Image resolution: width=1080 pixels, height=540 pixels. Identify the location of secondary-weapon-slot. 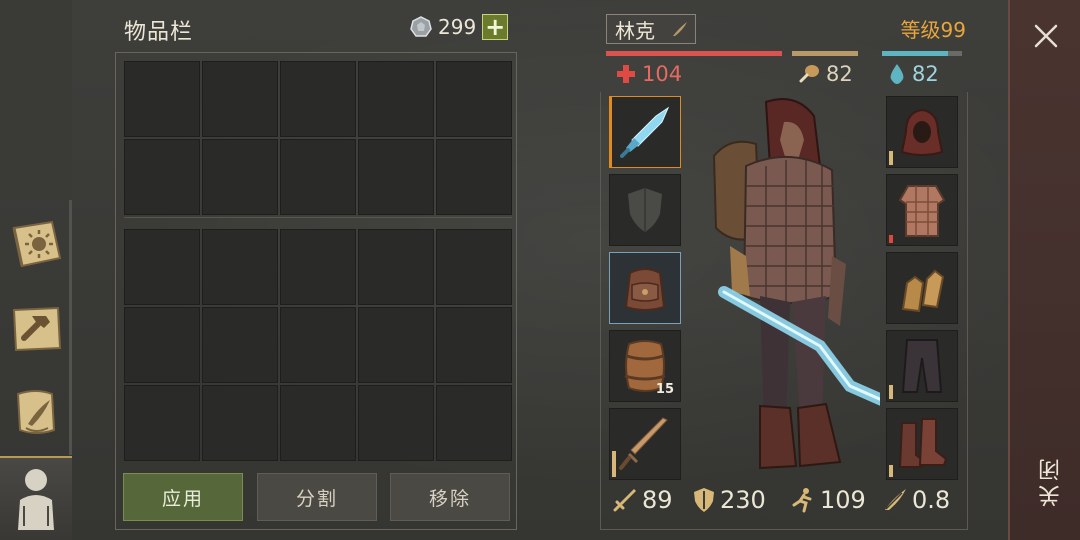
(645, 444).